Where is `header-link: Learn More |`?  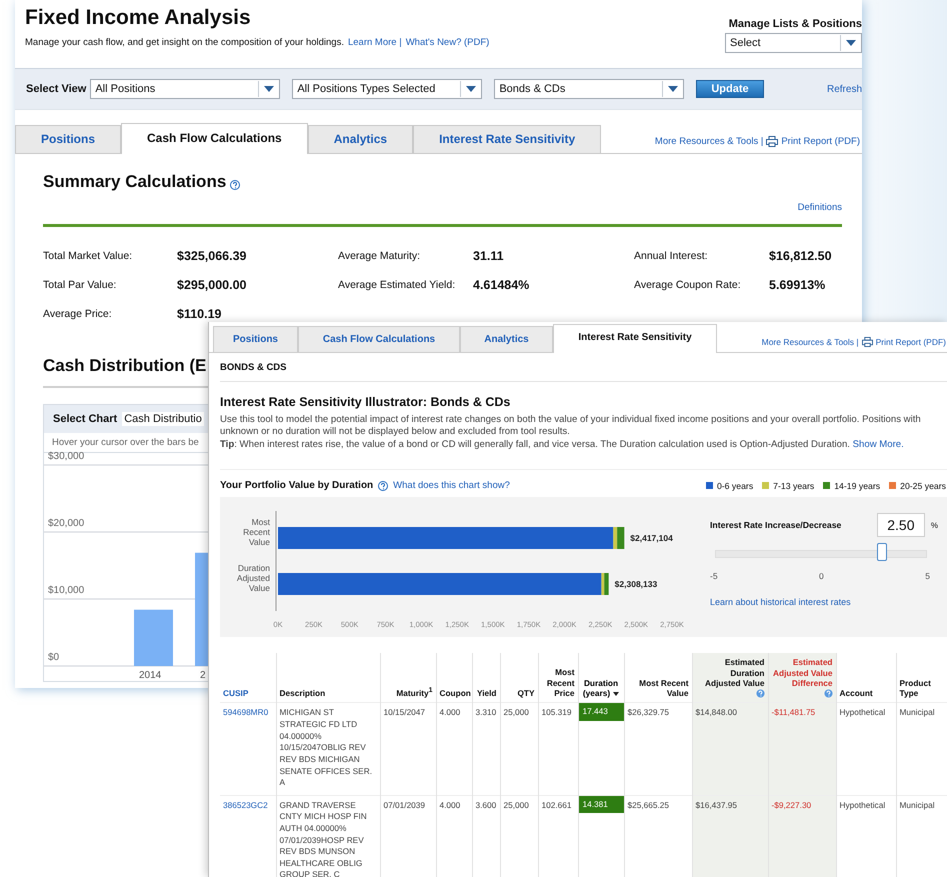
header-link: Learn More | is located at coordinates (375, 42).